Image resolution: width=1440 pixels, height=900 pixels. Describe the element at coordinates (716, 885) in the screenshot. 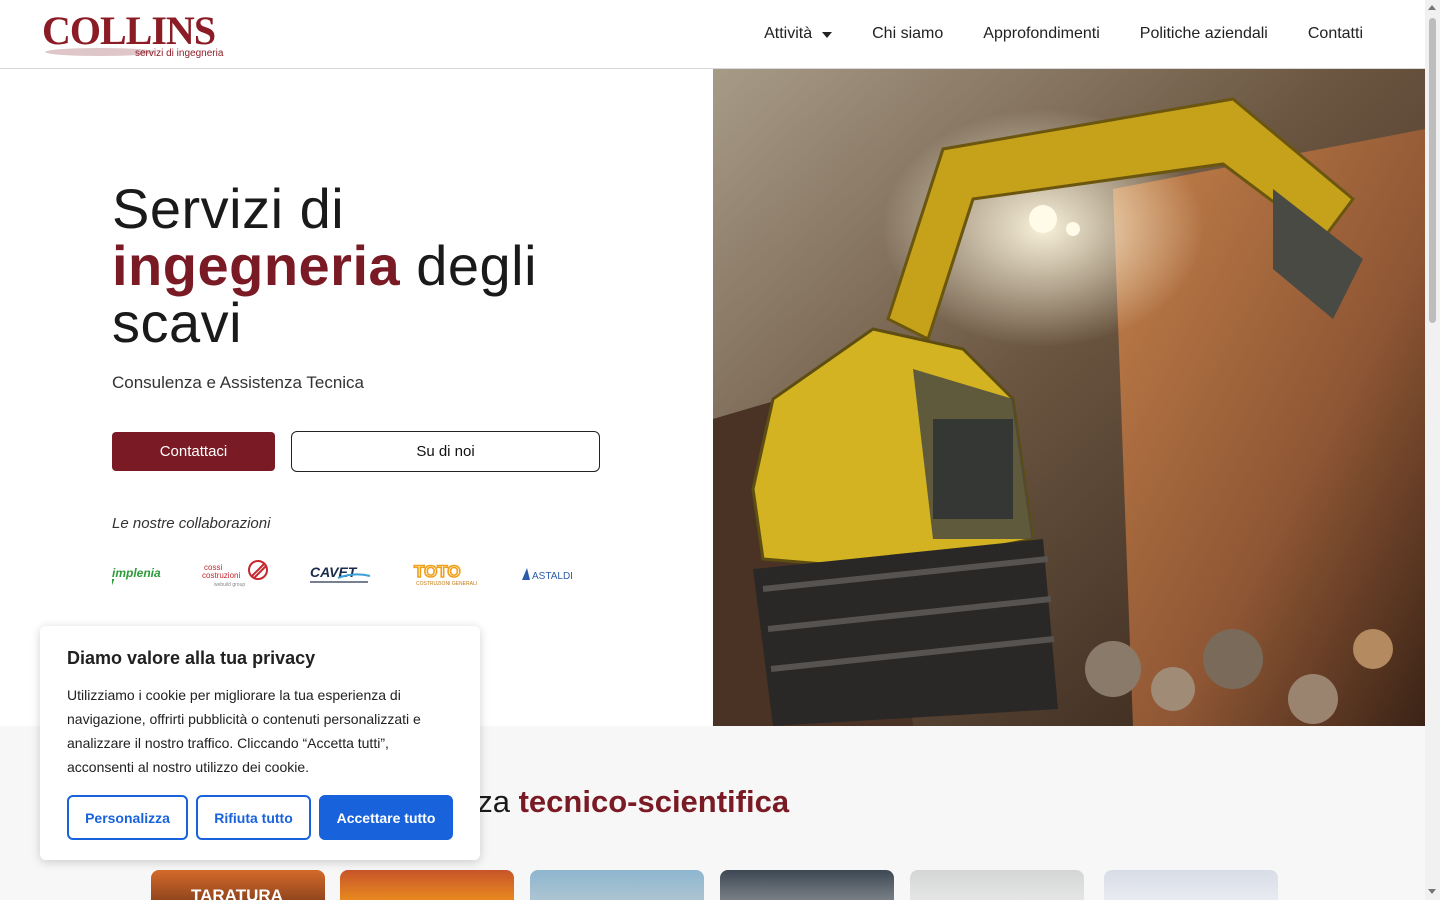

I see `service-cards: TARATURA` at that location.